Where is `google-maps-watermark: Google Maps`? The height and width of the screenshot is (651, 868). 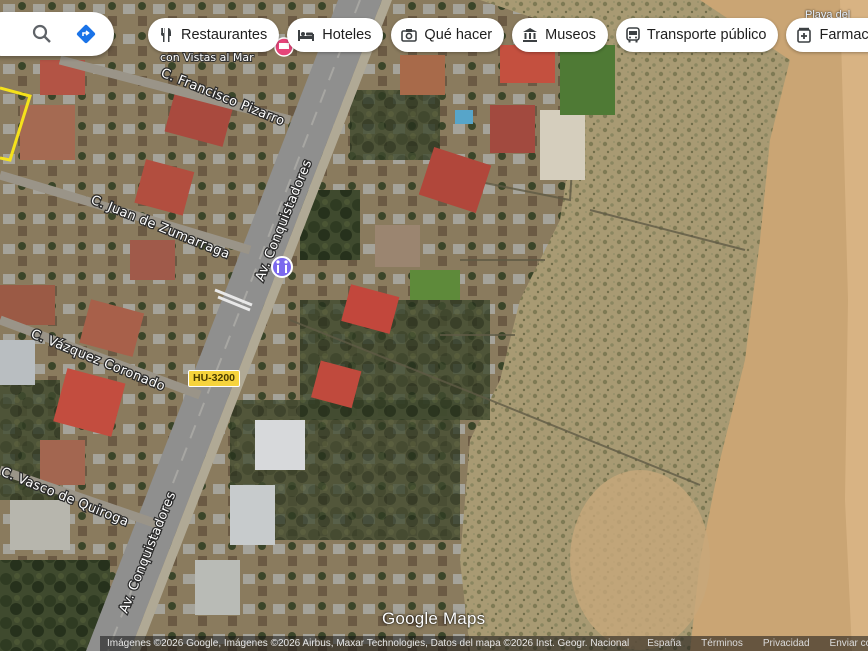
google-maps-watermark: Google Maps is located at coordinates (434, 618).